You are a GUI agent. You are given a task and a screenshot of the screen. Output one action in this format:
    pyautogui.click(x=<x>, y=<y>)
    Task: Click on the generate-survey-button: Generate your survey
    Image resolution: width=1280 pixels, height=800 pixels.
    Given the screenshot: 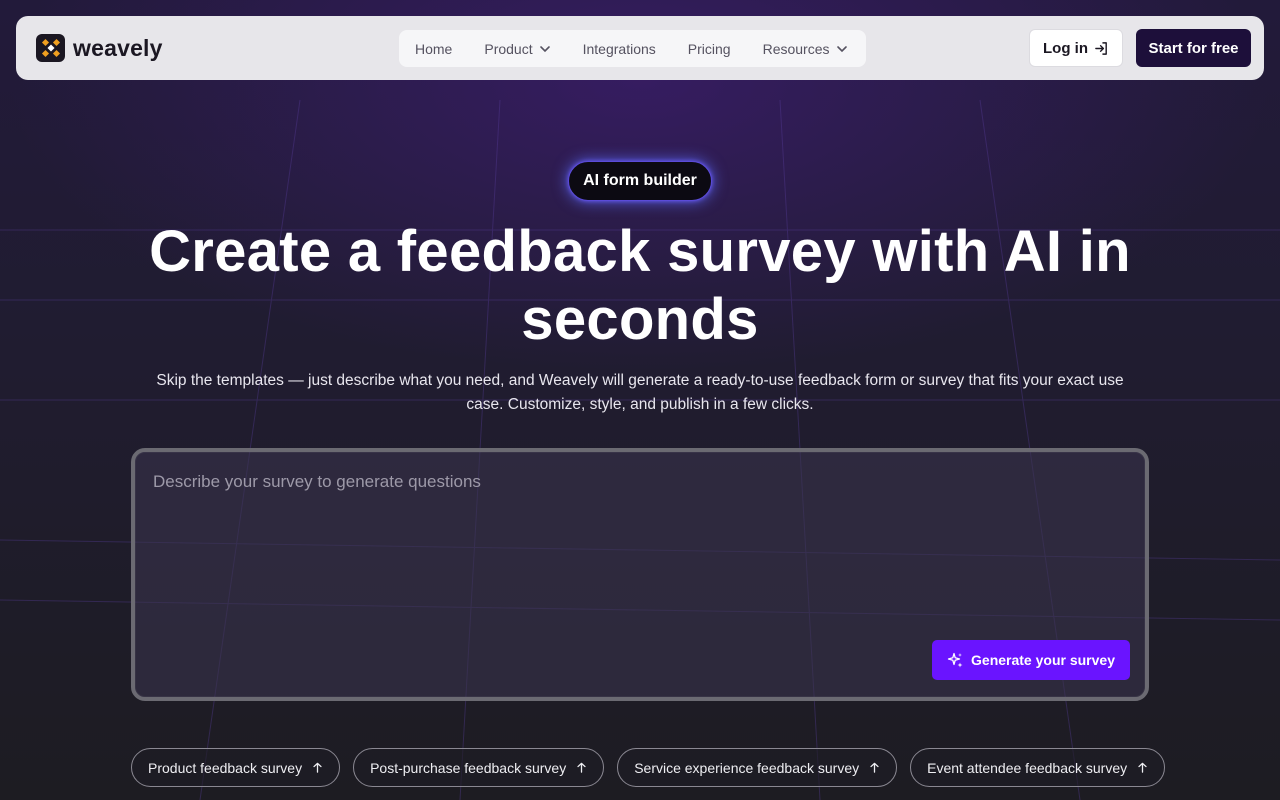 What is the action you would take?
    pyautogui.click(x=1031, y=660)
    